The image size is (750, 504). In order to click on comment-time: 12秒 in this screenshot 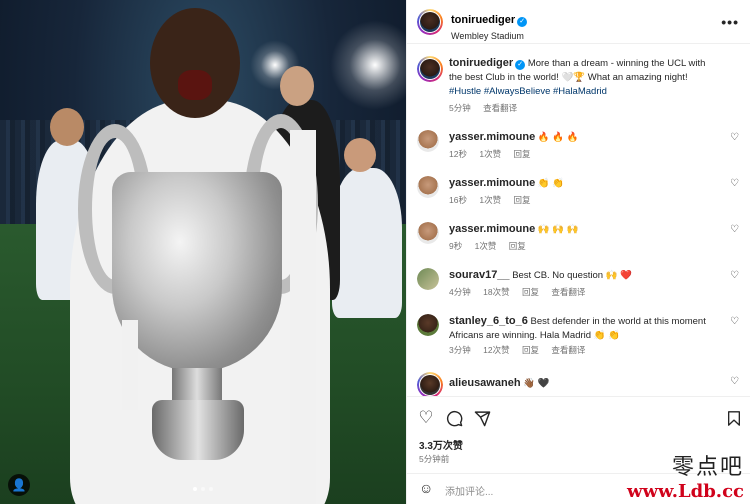, I will do `click(458, 154)`.